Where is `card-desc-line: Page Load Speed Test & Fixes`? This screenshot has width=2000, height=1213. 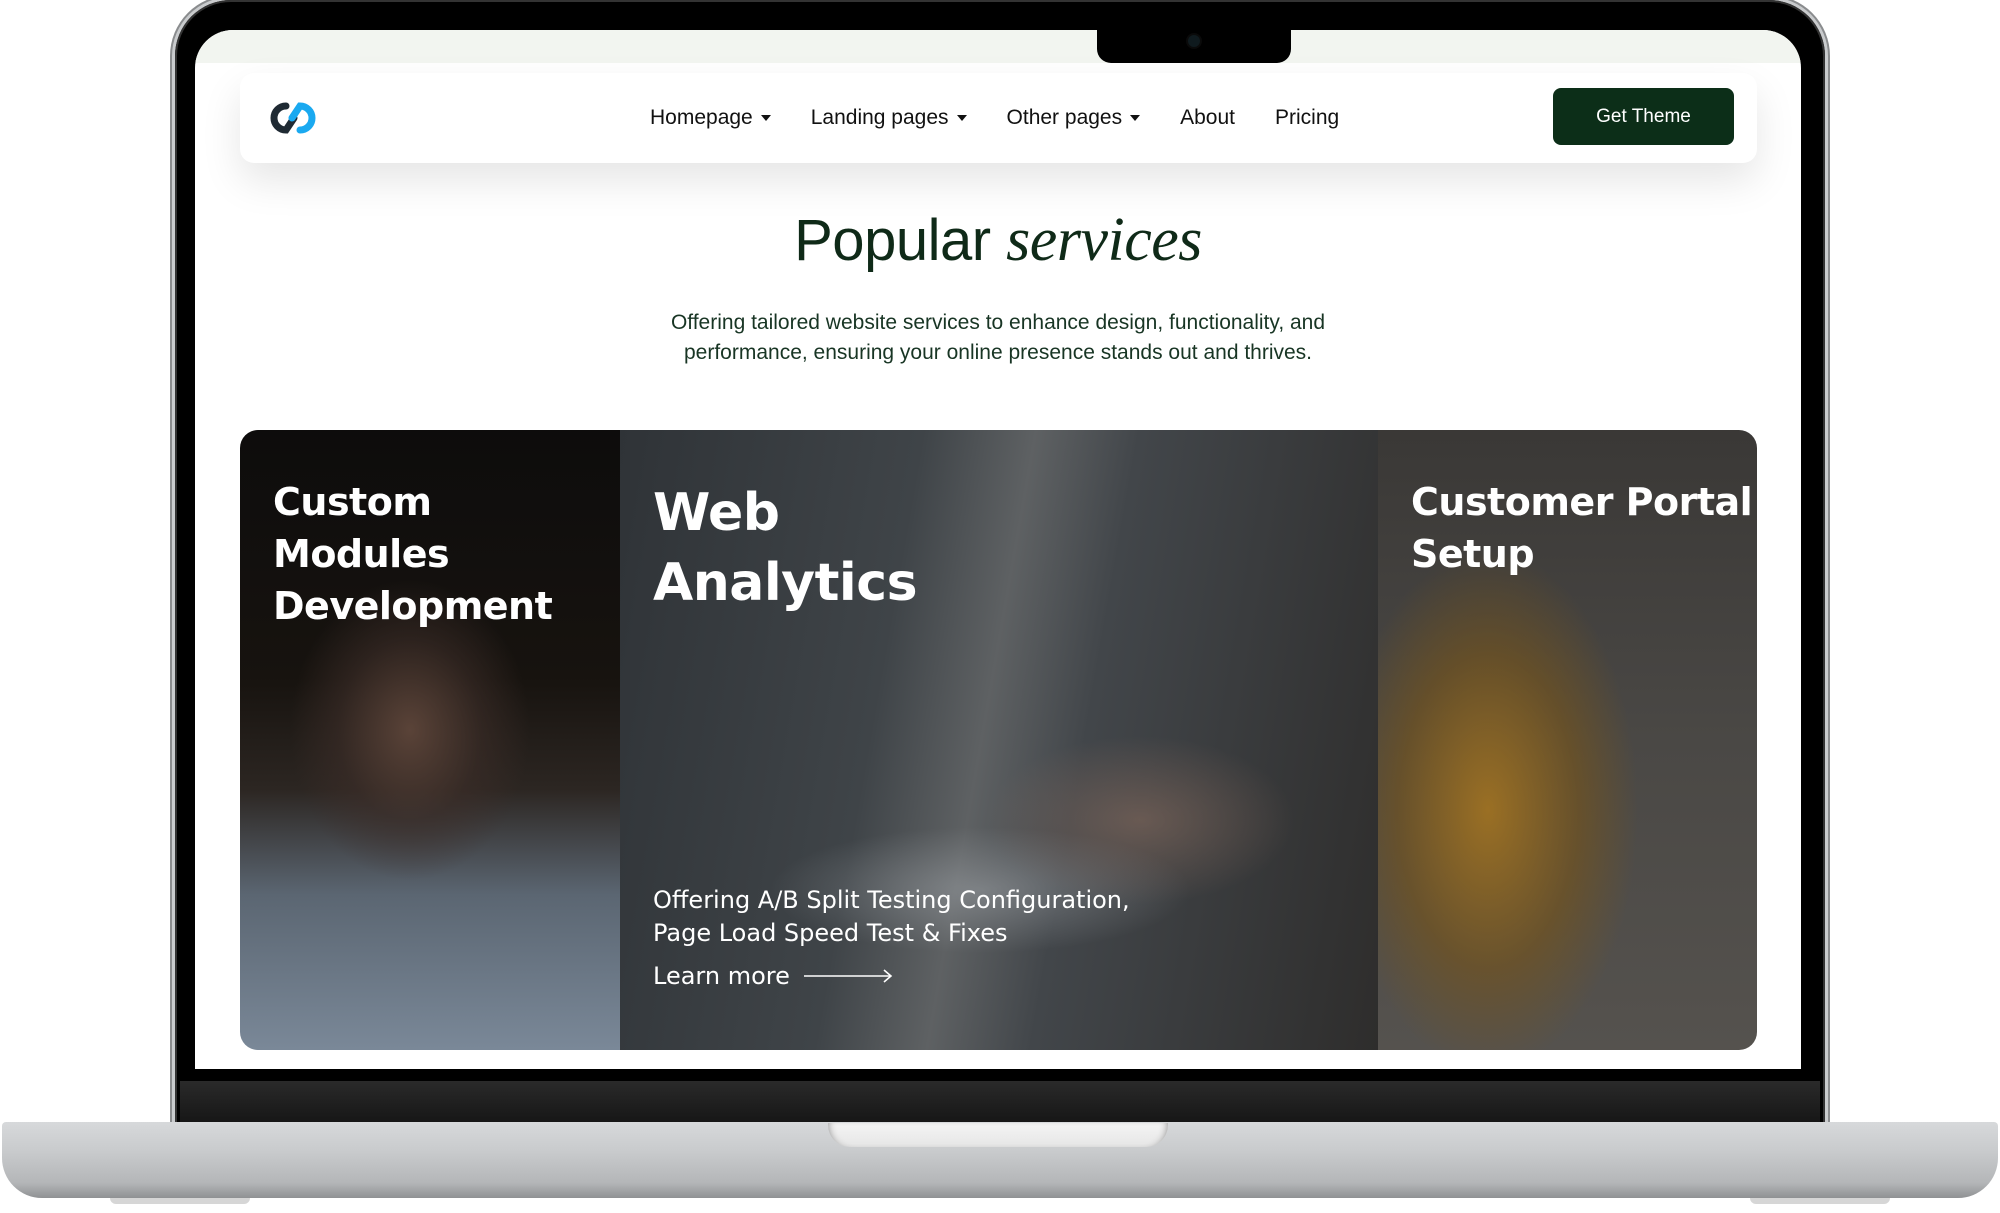
card-desc-line: Page Load Speed Test & Fixes is located at coordinates (830, 933).